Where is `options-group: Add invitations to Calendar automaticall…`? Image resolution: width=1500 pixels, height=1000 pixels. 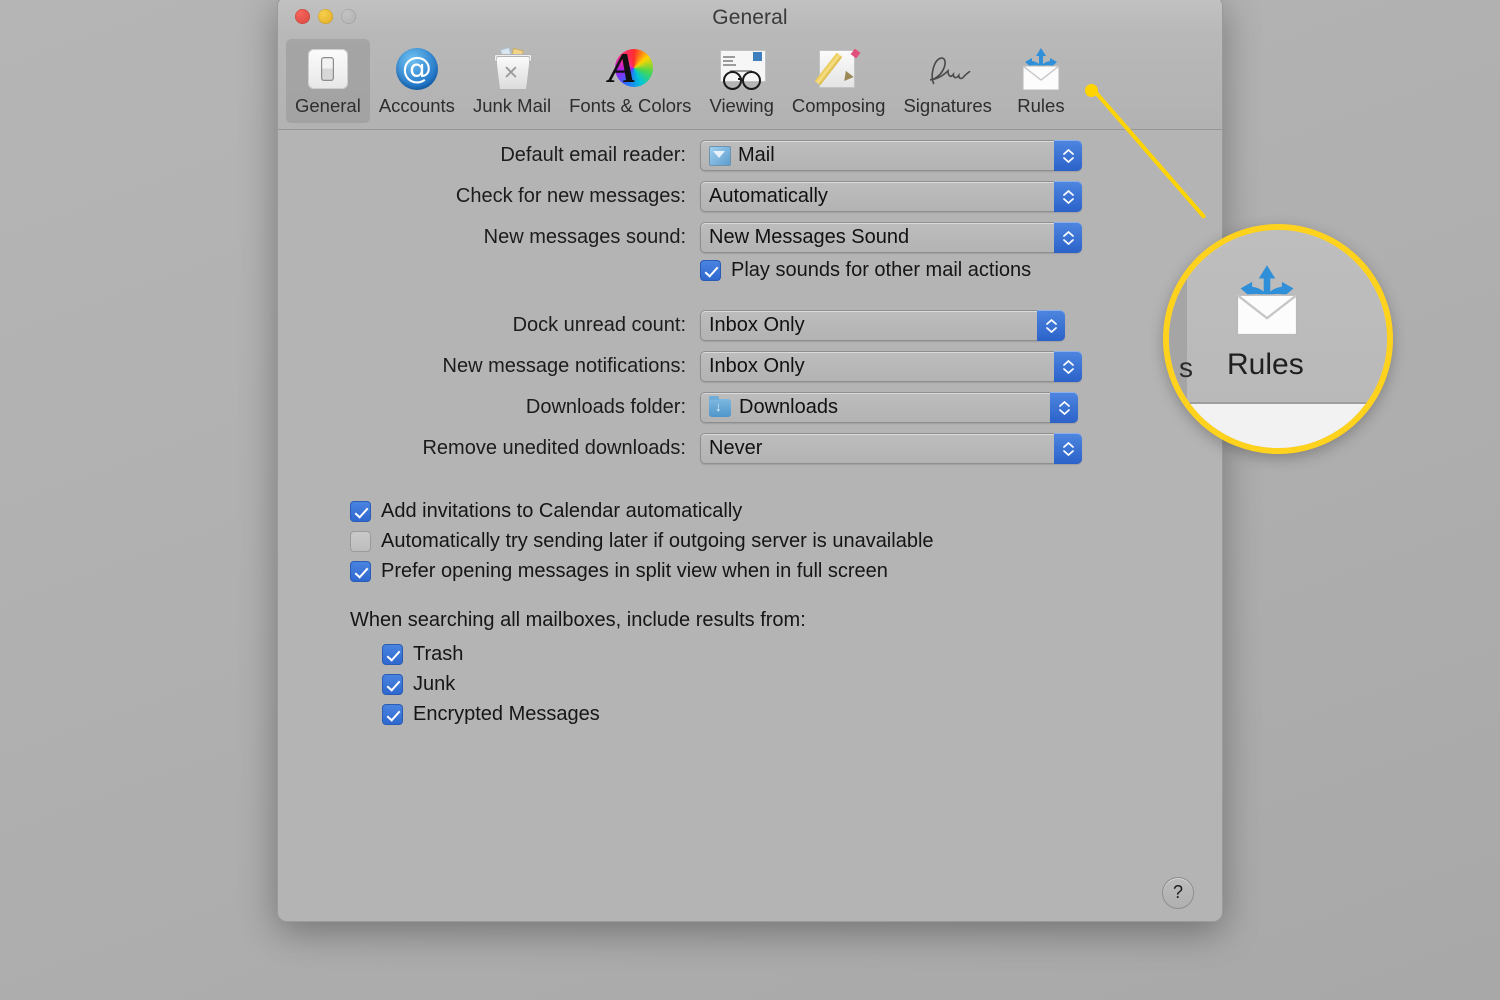
options-group: Add invitations to Calendar automaticall… is located at coordinates (786, 613).